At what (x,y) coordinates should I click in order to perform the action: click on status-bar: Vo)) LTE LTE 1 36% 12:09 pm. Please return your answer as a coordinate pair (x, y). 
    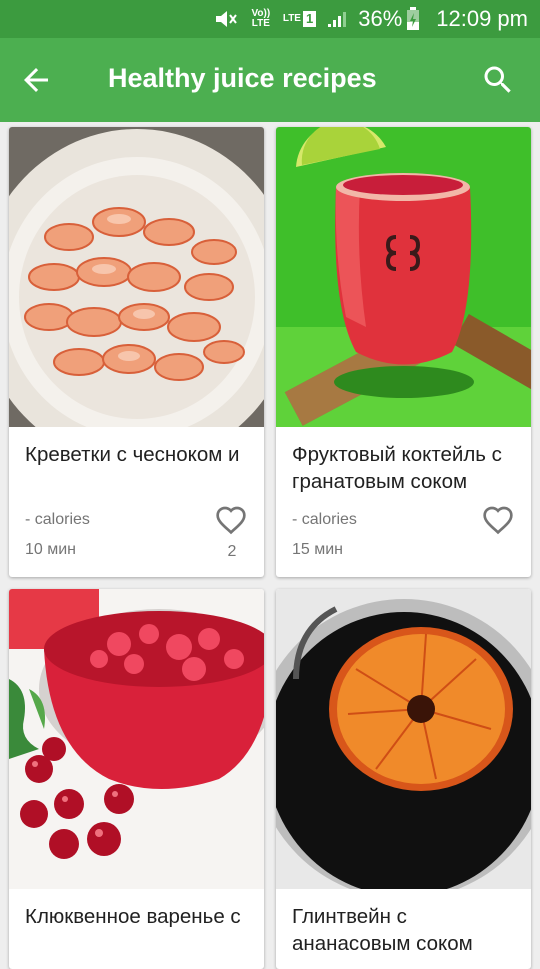
    Looking at the image, I should click on (270, 19).